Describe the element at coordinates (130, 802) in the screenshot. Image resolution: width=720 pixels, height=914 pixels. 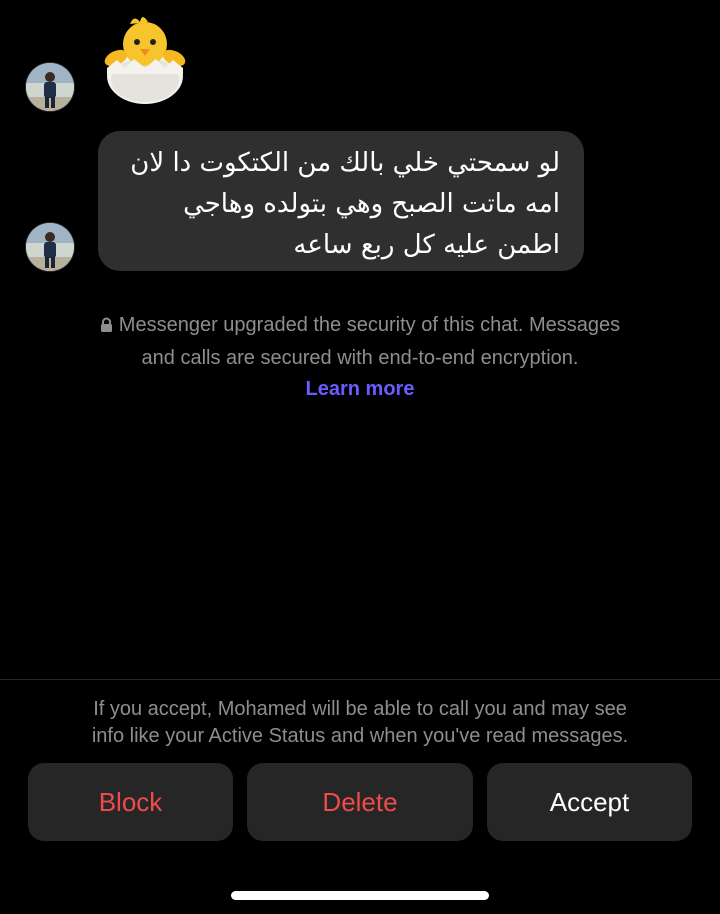
I see `block-button: Block` at that location.